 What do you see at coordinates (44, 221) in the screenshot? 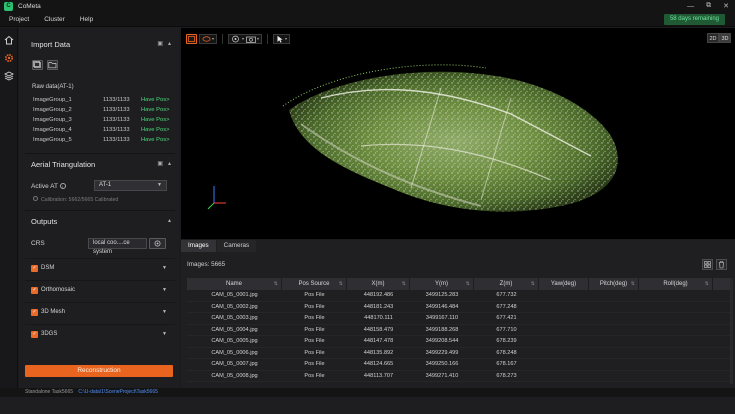
I see `outputs-title: Outputs` at bounding box center [44, 221].